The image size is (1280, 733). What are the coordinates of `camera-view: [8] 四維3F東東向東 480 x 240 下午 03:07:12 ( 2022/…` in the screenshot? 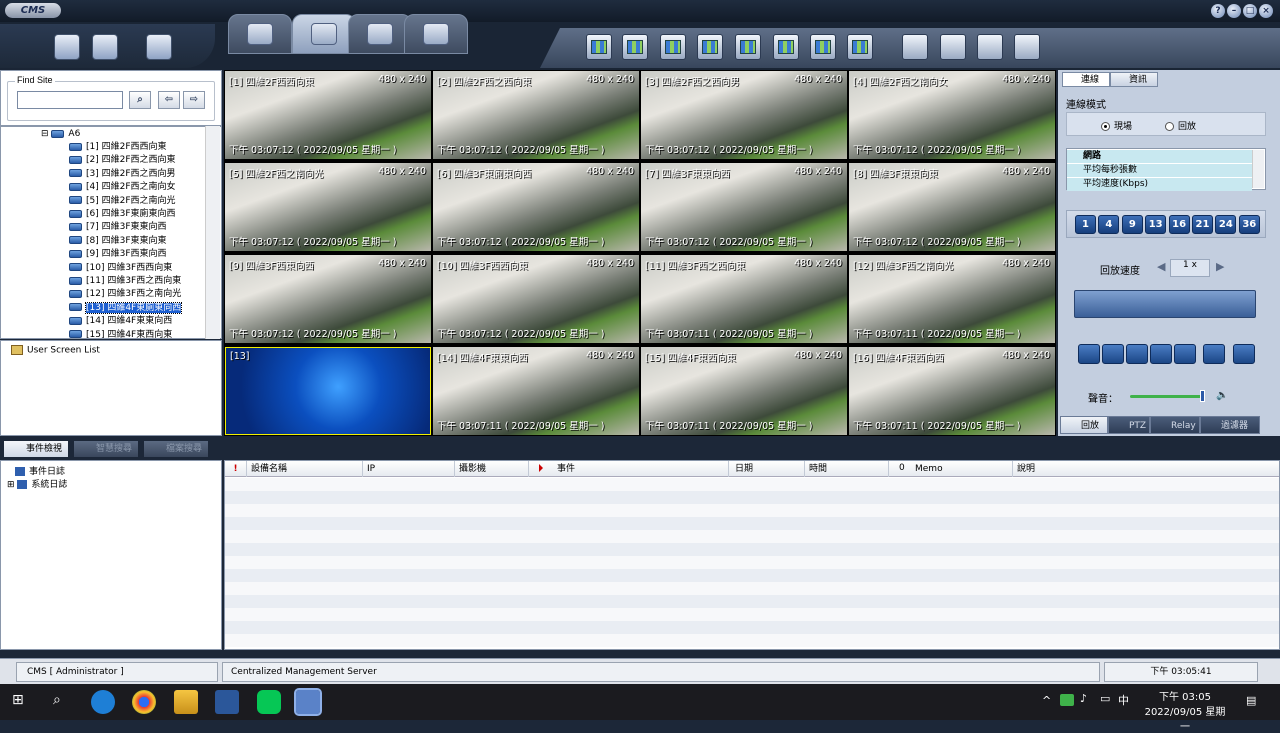 It's located at (952, 207).